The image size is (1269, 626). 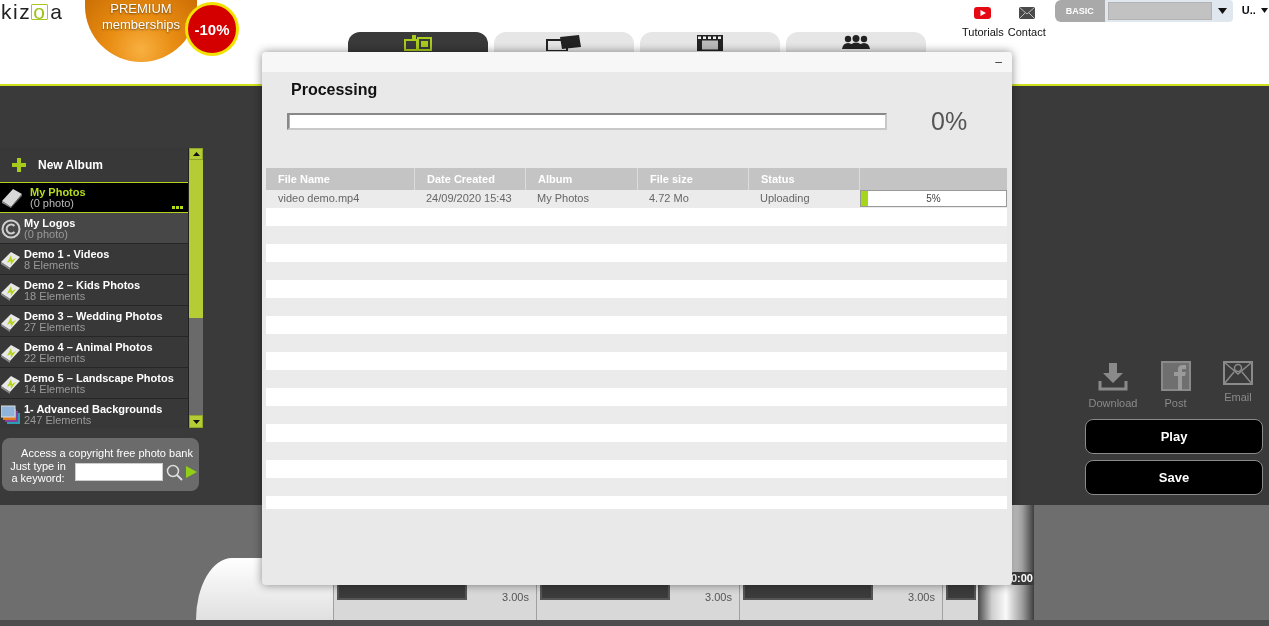 I want to click on album-title: My Logos, so click(x=50, y=223).